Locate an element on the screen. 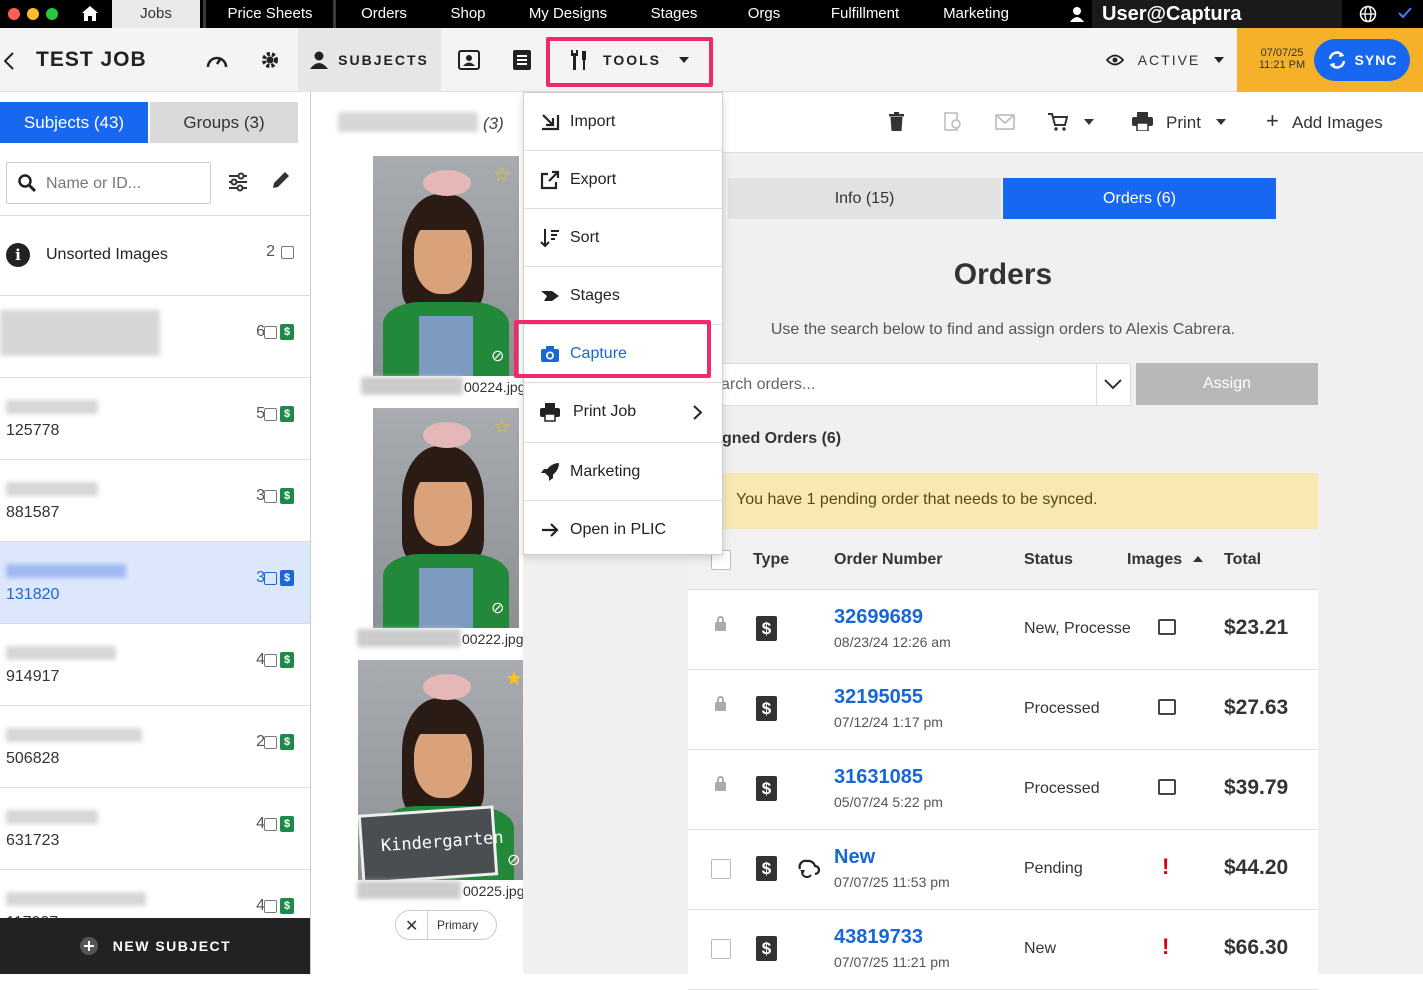 Image resolution: width=1423 pixels, height=990 pixels. tab-groups: Groups (3) is located at coordinates (224, 122).